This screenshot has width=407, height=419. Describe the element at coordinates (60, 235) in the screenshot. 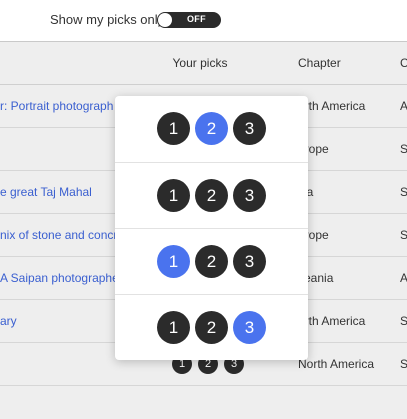

I see `row-title-link: nix of stone and concr` at that location.